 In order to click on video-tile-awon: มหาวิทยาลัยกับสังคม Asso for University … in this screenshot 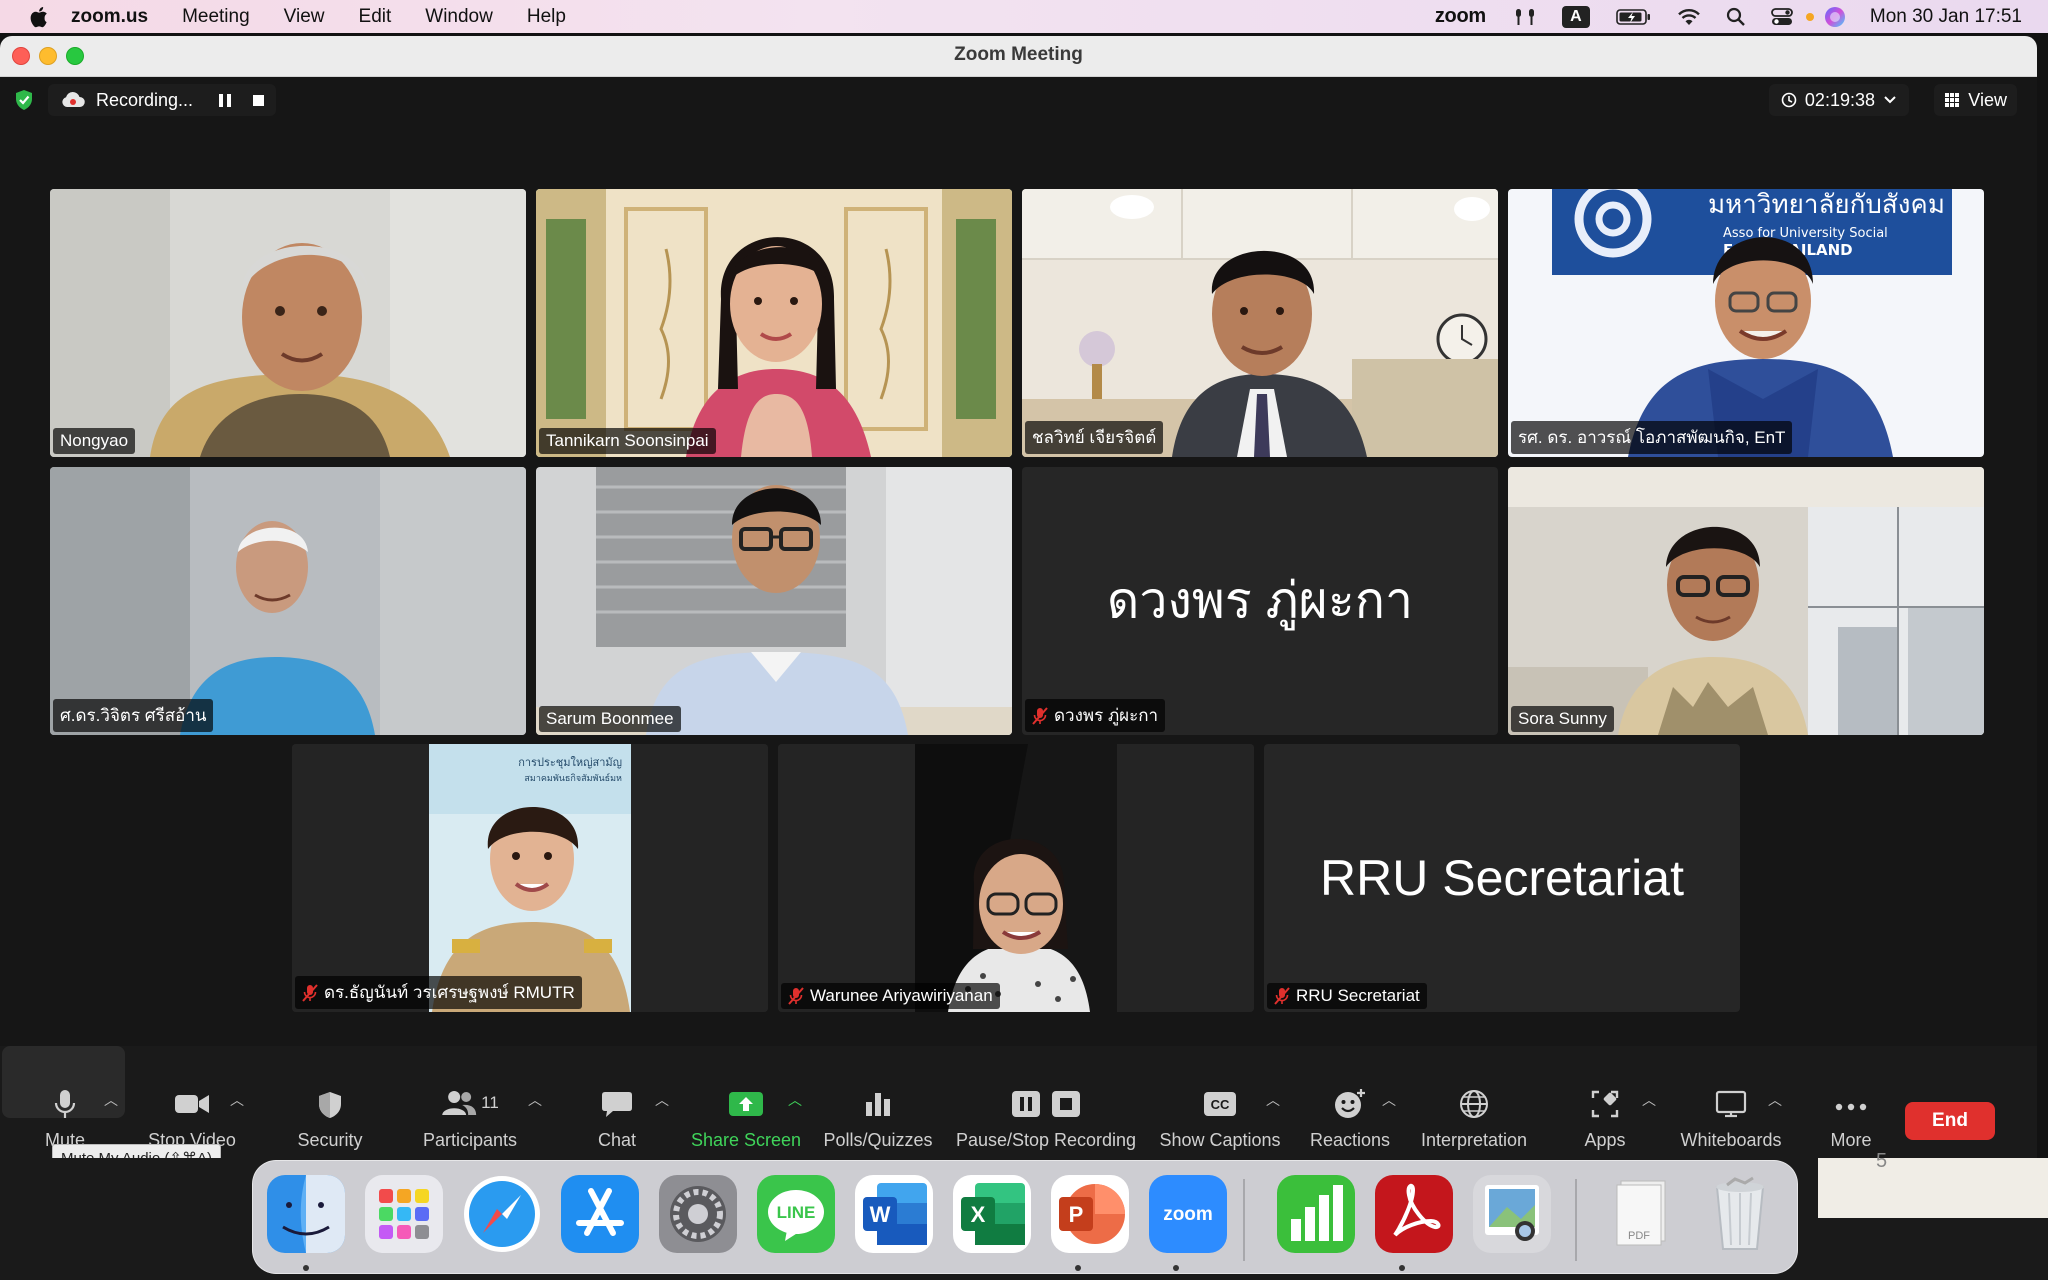, I will do `click(1746, 323)`.